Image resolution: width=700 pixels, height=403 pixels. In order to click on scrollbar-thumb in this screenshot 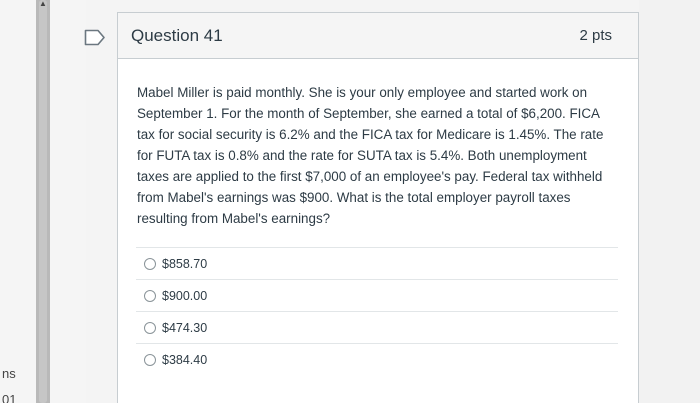, I will do `click(43, 201)`.